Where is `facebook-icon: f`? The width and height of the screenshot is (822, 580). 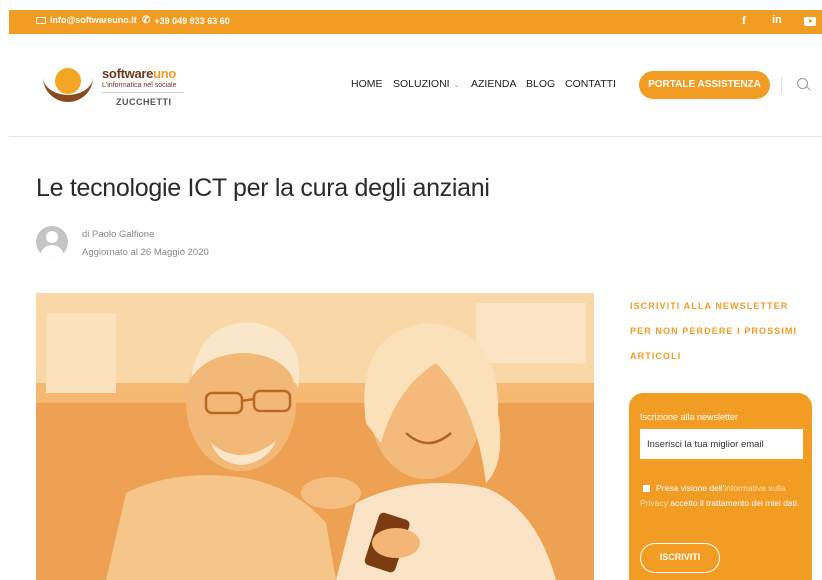
facebook-icon: f is located at coordinates (744, 20).